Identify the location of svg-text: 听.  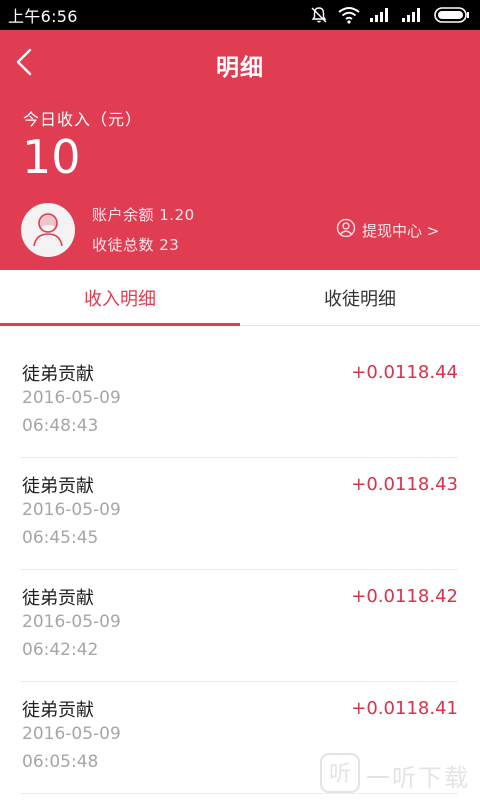
(340, 774).